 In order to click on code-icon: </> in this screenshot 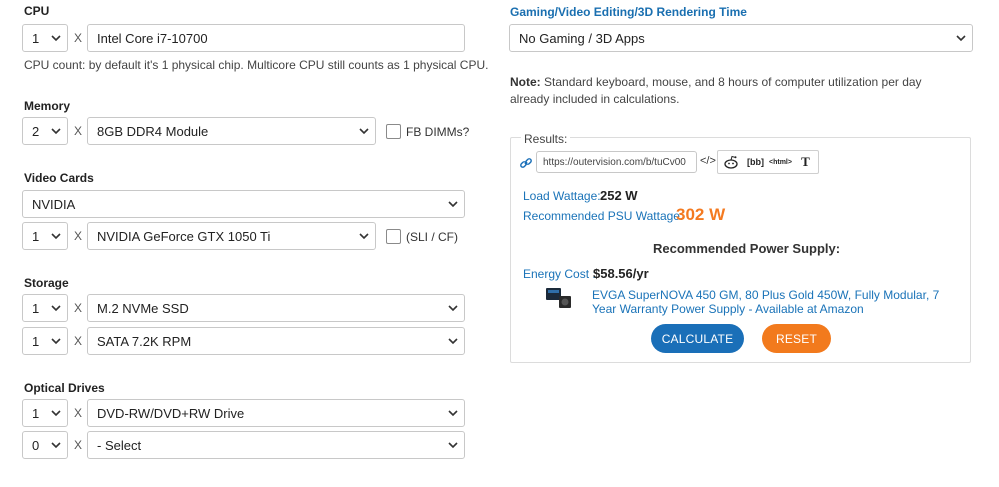, I will do `click(708, 161)`.